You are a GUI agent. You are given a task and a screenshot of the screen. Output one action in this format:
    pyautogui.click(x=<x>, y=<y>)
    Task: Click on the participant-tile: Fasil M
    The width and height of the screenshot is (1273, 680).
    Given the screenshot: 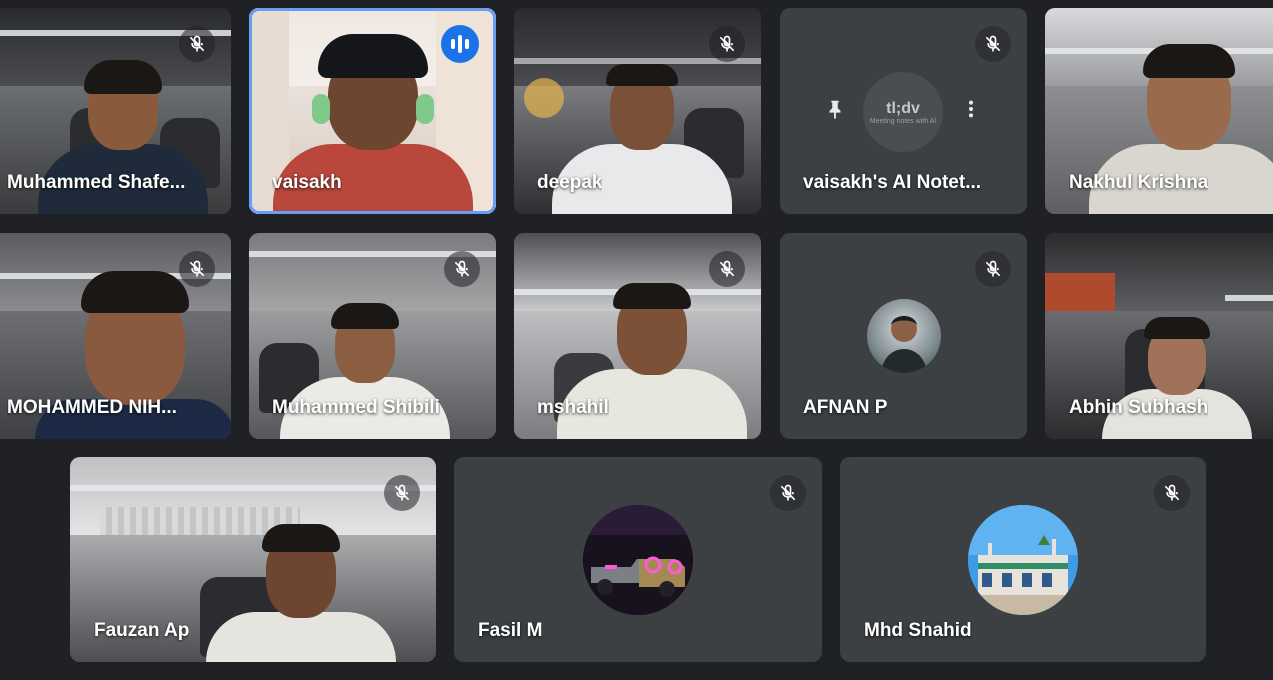 What is the action you would take?
    pyautogui.click(x=638, y=559)
    